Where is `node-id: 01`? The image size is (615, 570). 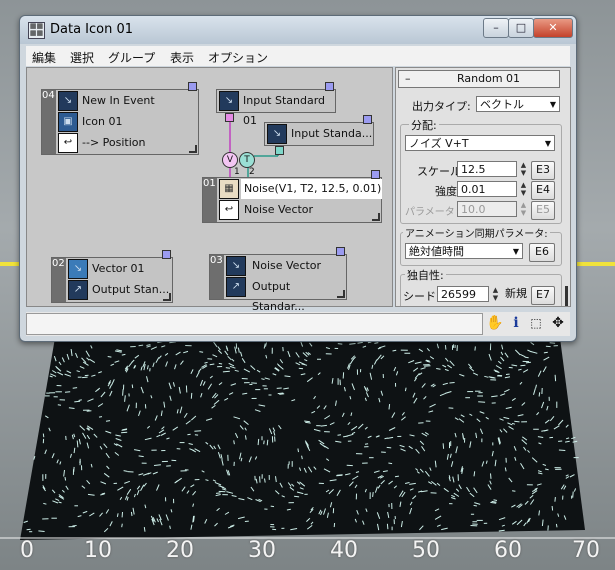 node-id: 01 is located at coordinates (210, 200).